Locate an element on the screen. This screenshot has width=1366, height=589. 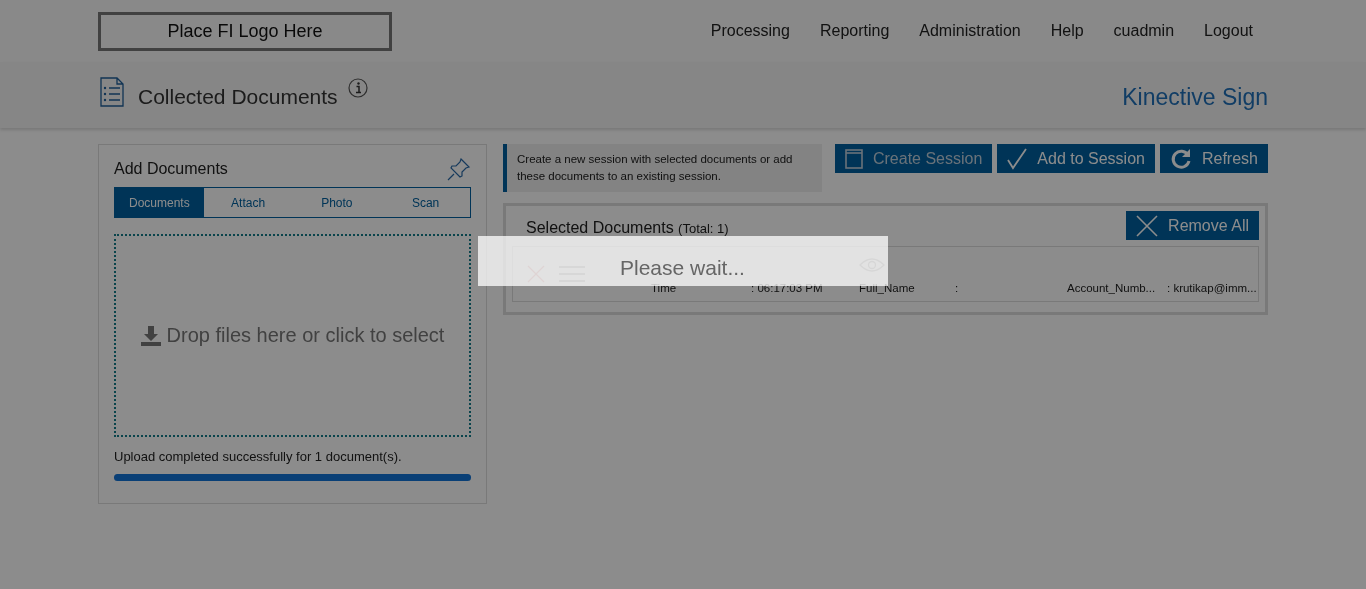
field-value: : is located at coordinates (957, 288).